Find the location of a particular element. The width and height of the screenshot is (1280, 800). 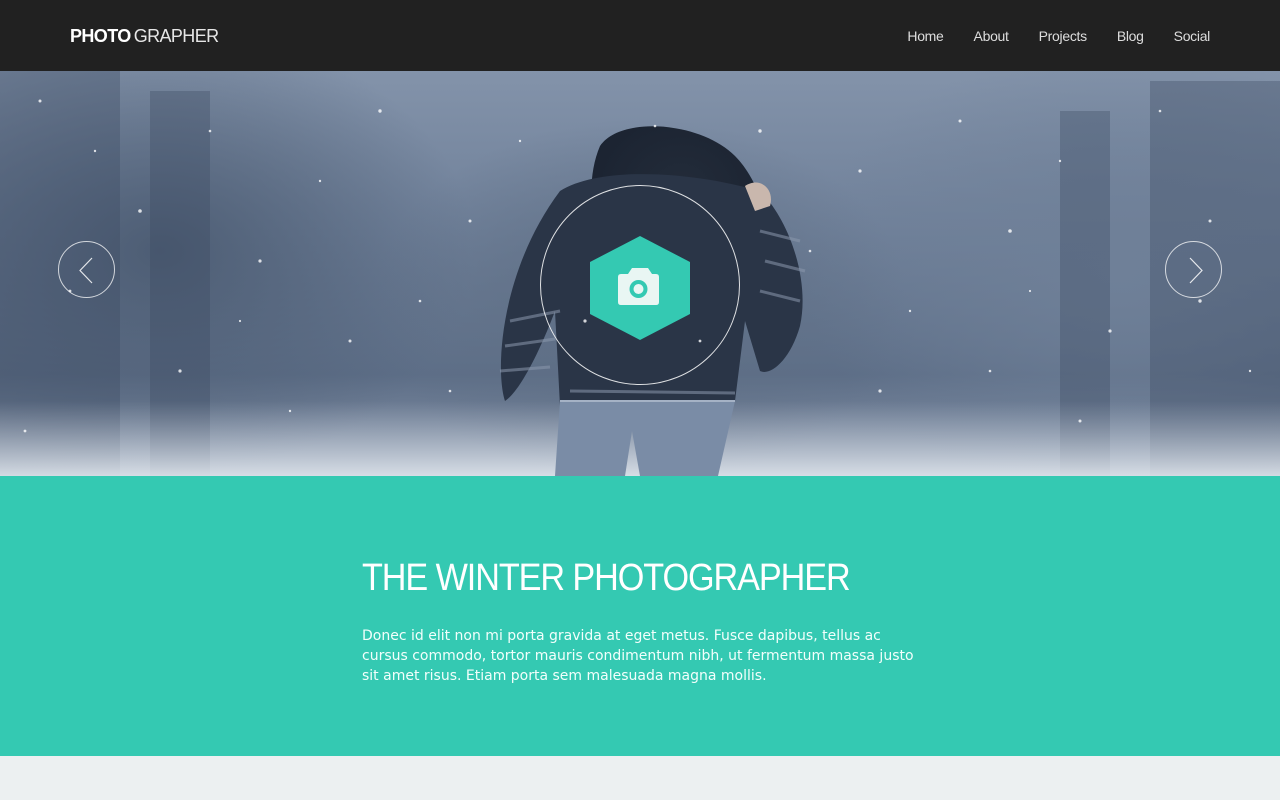

nav-link-home: Home is located at coordinates (925, 36).